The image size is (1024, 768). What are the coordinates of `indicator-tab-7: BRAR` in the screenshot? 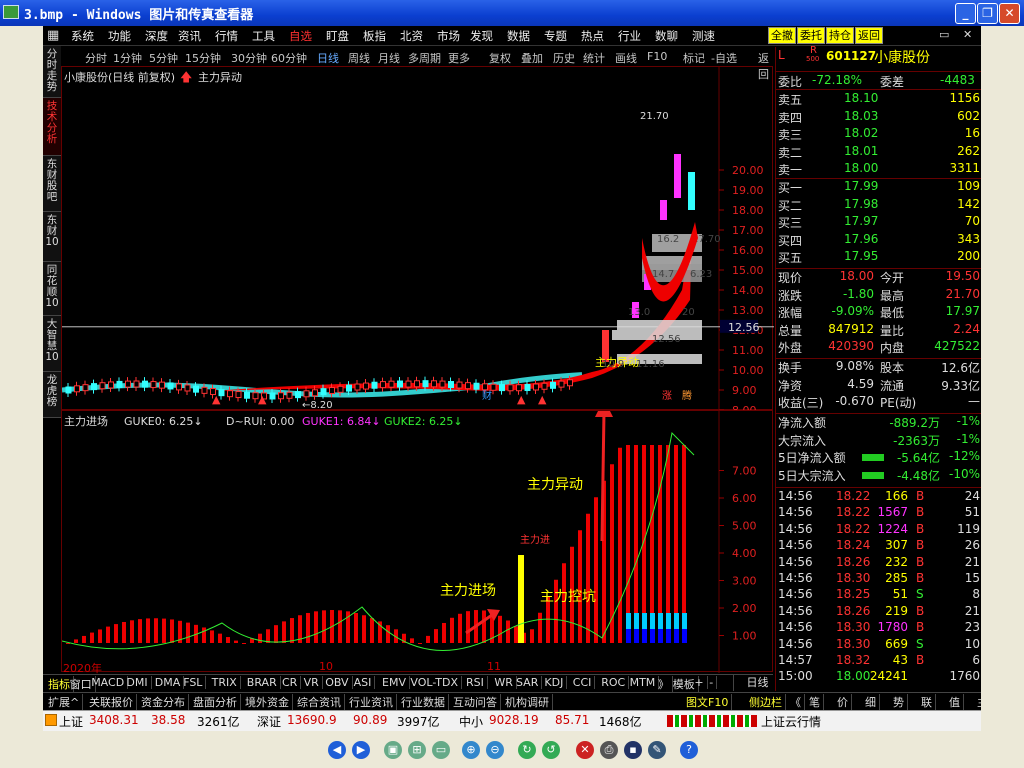 It's located at (262, 682).